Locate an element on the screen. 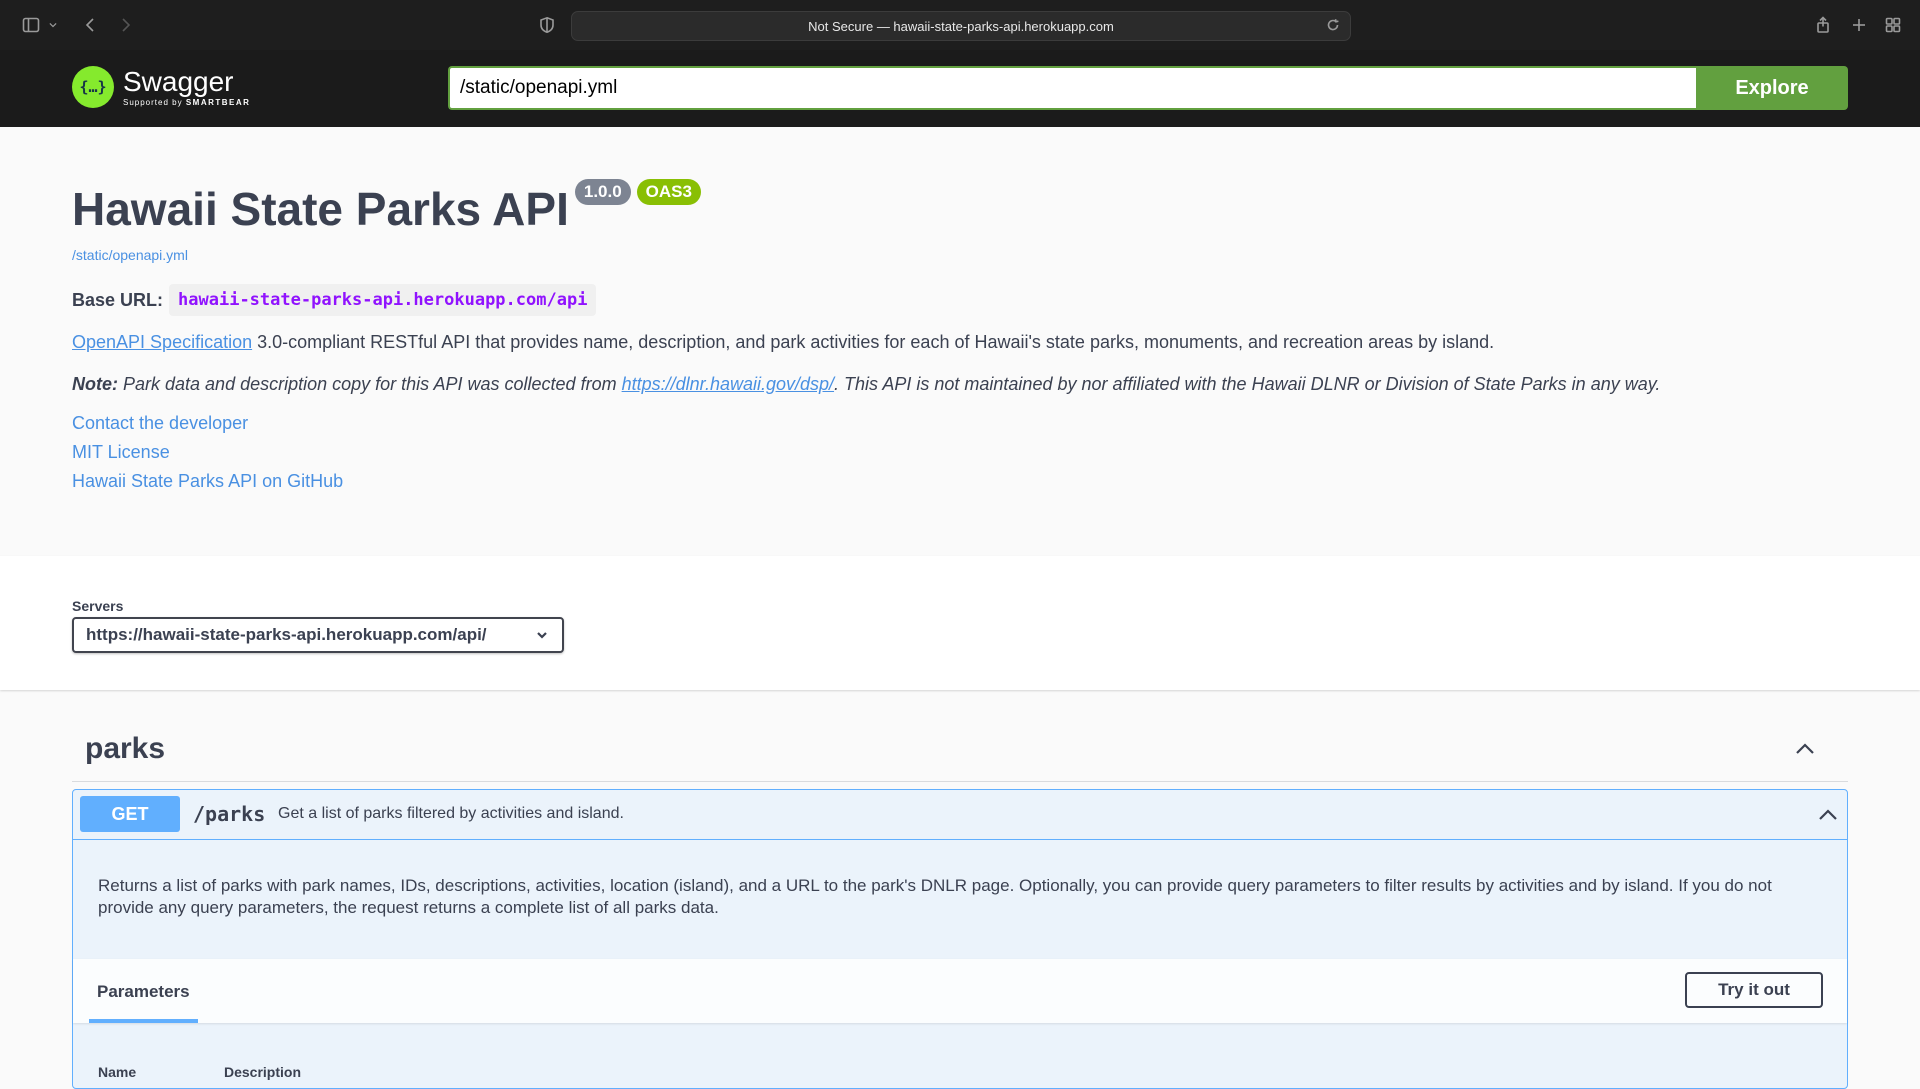 Image resolution: width=1920 pixels, height=1089 pixels. base-url-value: hawaii-state-parks-api.herokuapp.com/api is located at coordinates (383, 300).